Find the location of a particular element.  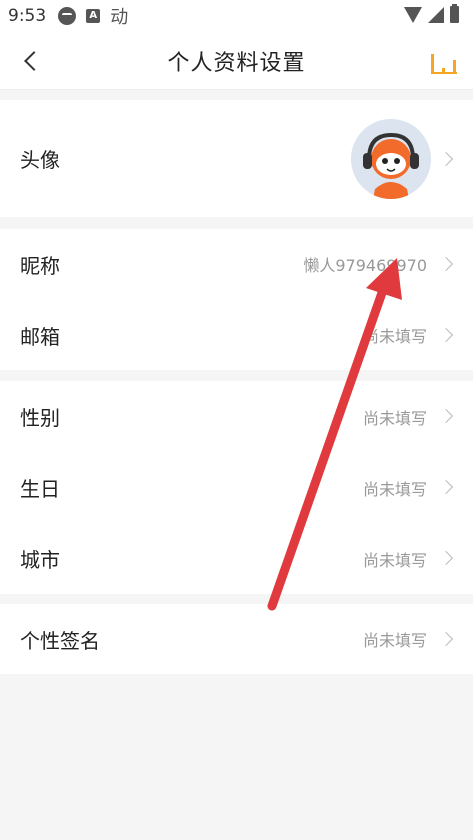

city-value: 尚未填写 is located at coordinates (394, 560).